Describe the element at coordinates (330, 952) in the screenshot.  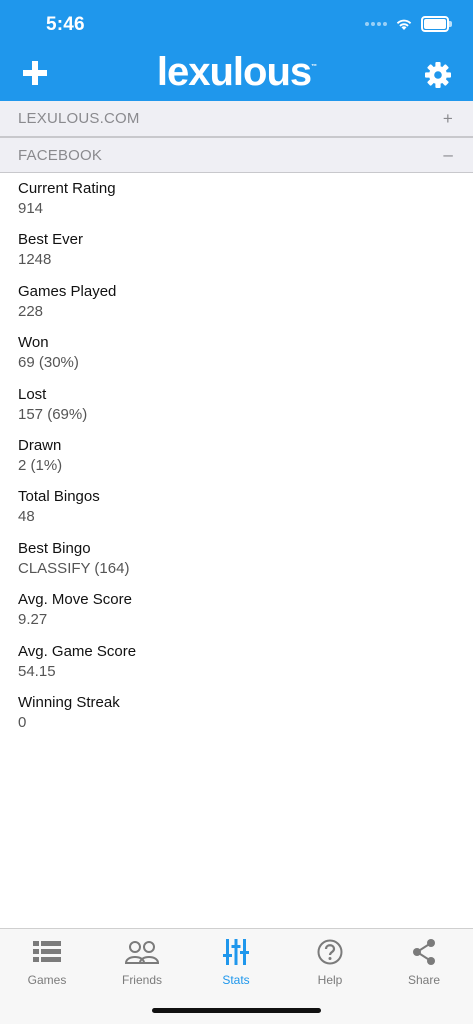
I see `help-icon` at that location.